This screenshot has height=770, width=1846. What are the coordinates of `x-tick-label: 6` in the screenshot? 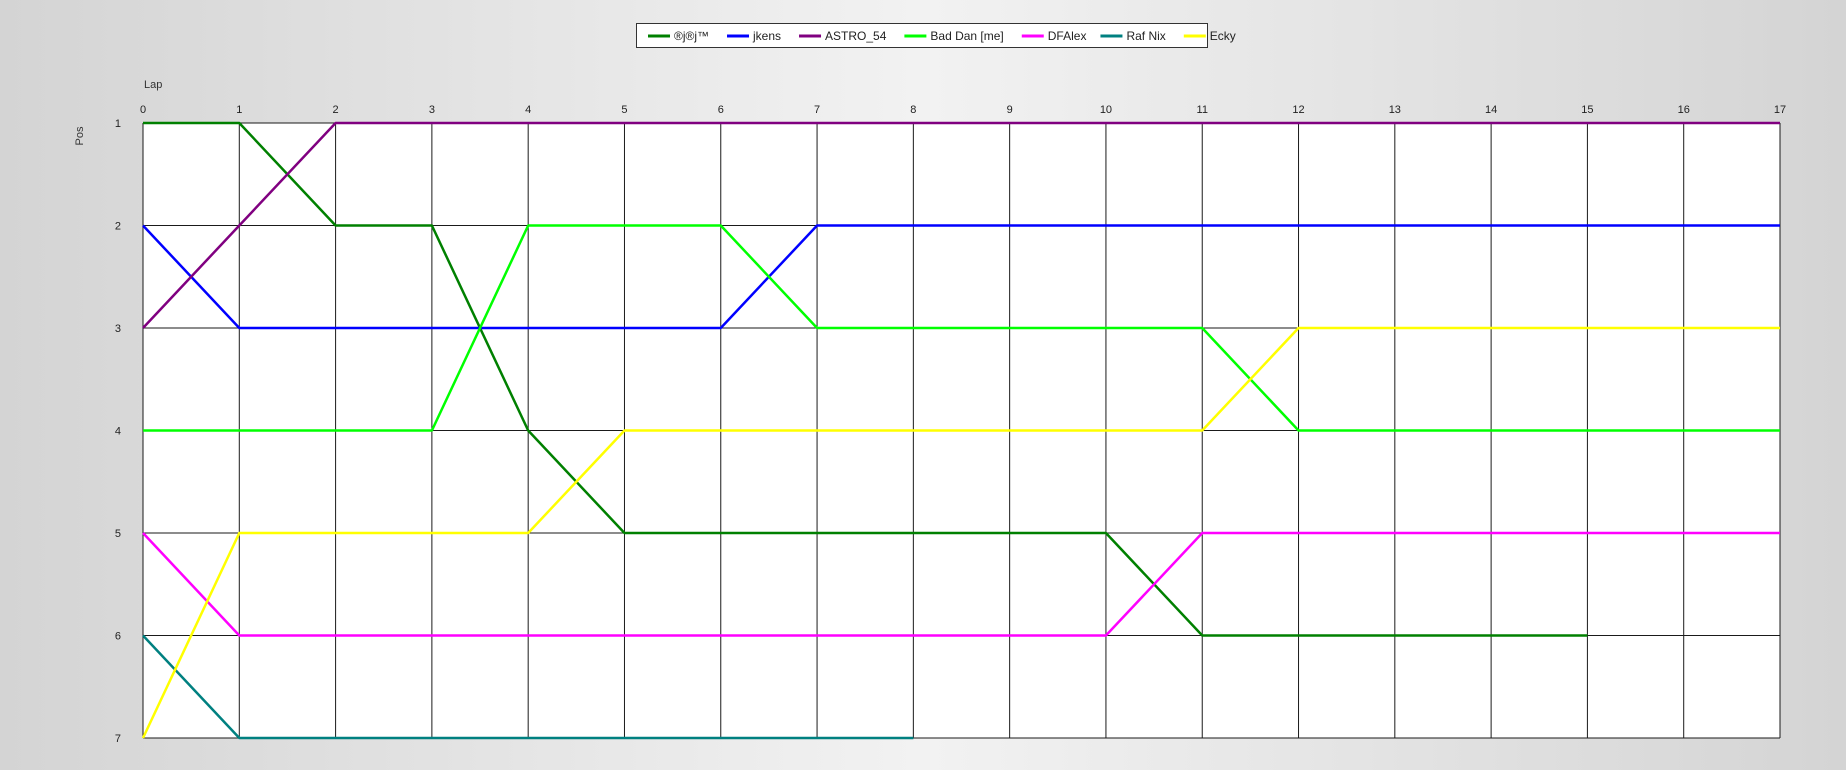 It's located at (721, 110).